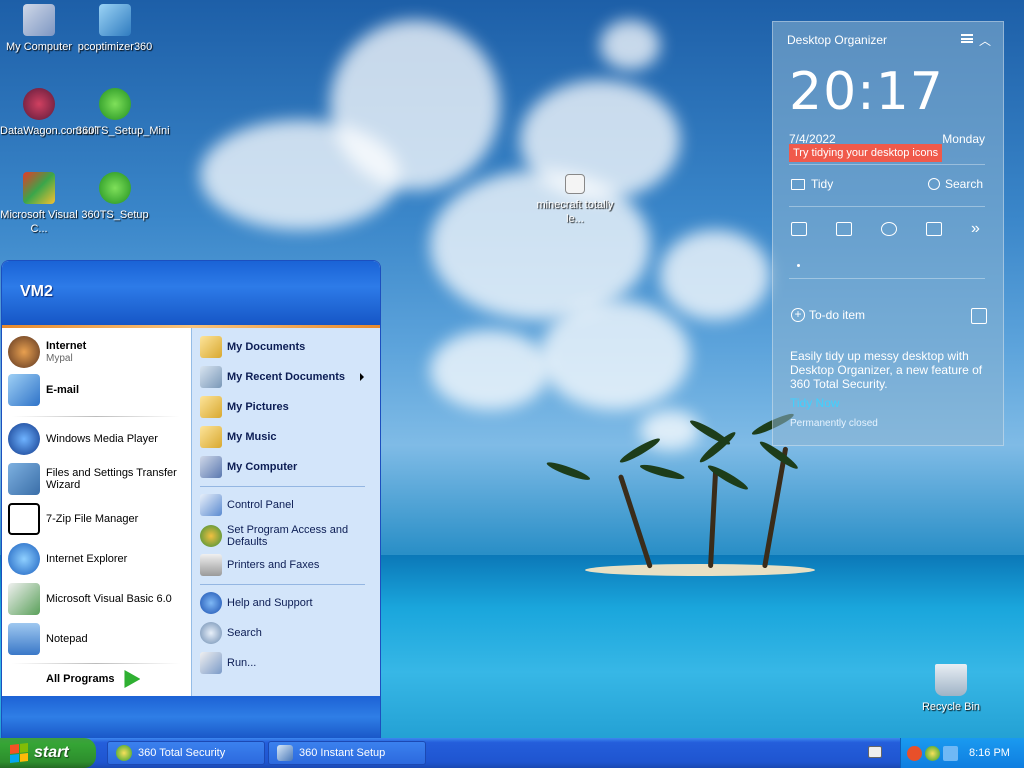 This screenshot has height=768, width=1024. What do you see at coordinates (43, 390) in the screenshot?
I see `pinned-email: E-mail` at bounding box center [43, 390].